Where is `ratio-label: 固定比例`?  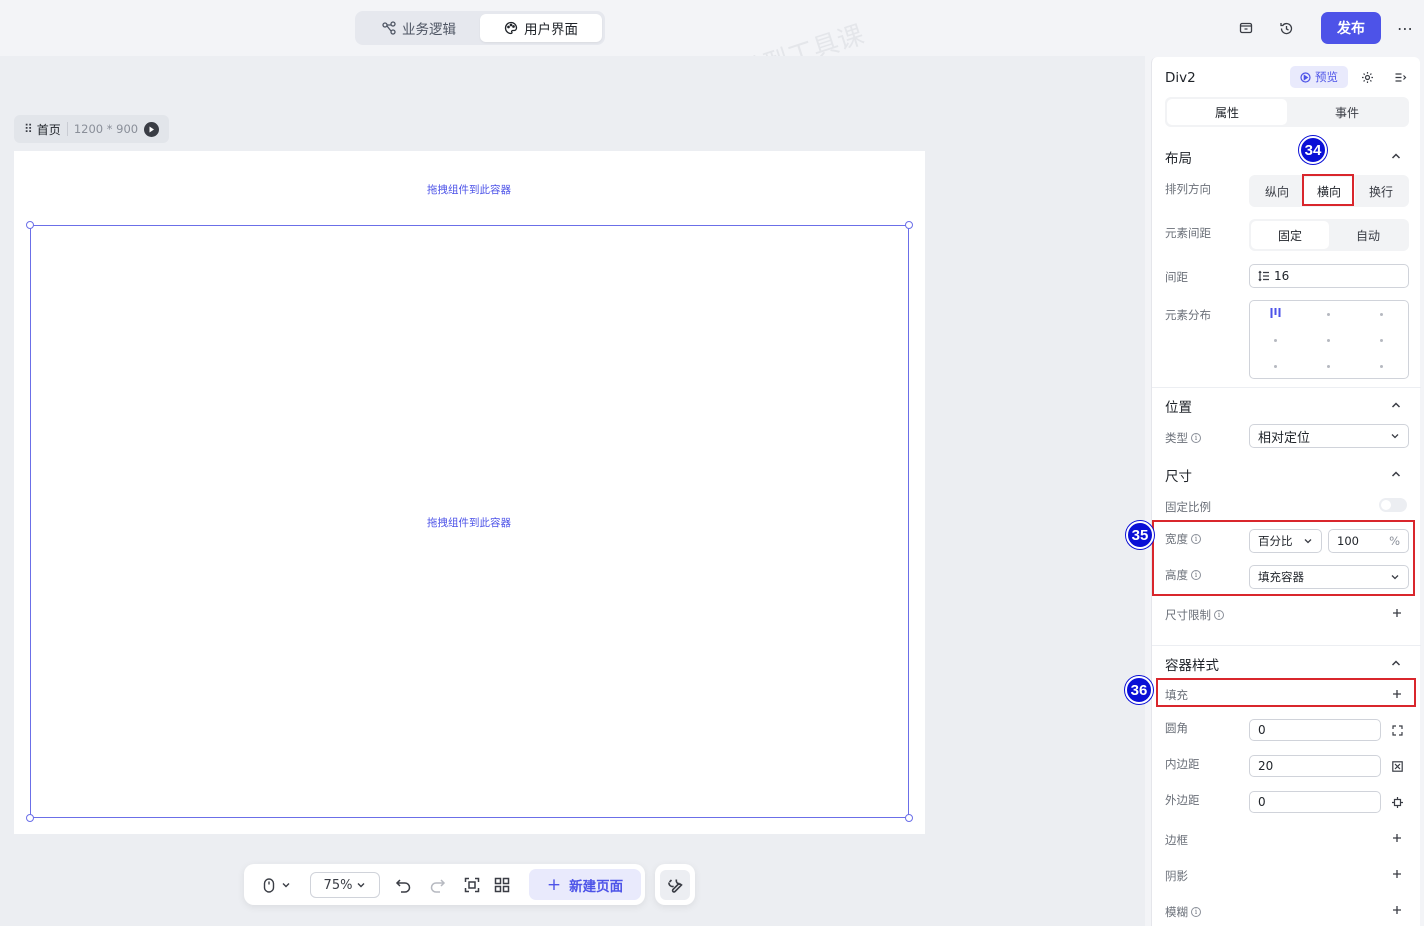 ratio-label: 固定比例 is located at coordinates (1188, 507).